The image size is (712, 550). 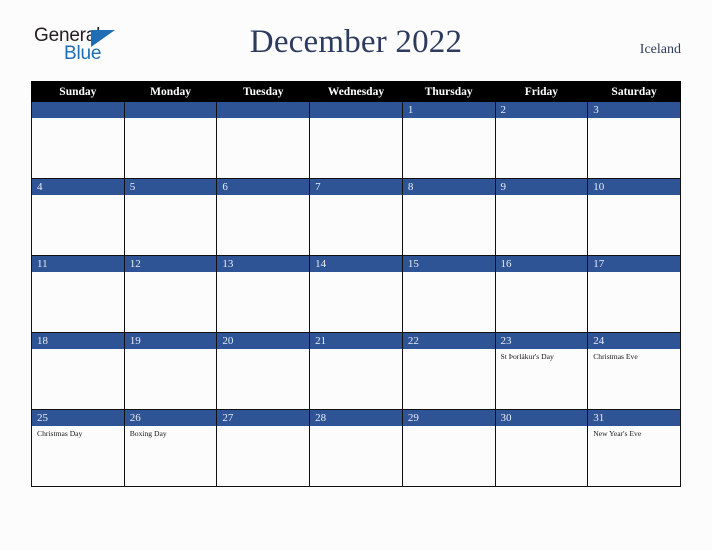 What do you see at coordinates (448, 448) in the screenshot?
I see `calendar-day-cell: 29` at bounding box center [448, 448].